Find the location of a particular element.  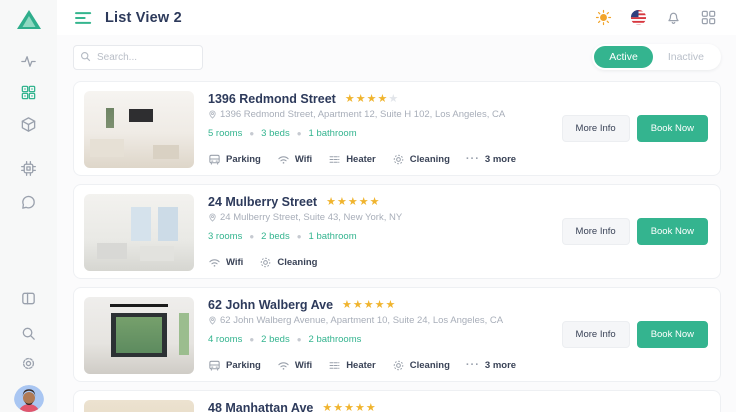

app-logo is located at coordinates (29, 20).